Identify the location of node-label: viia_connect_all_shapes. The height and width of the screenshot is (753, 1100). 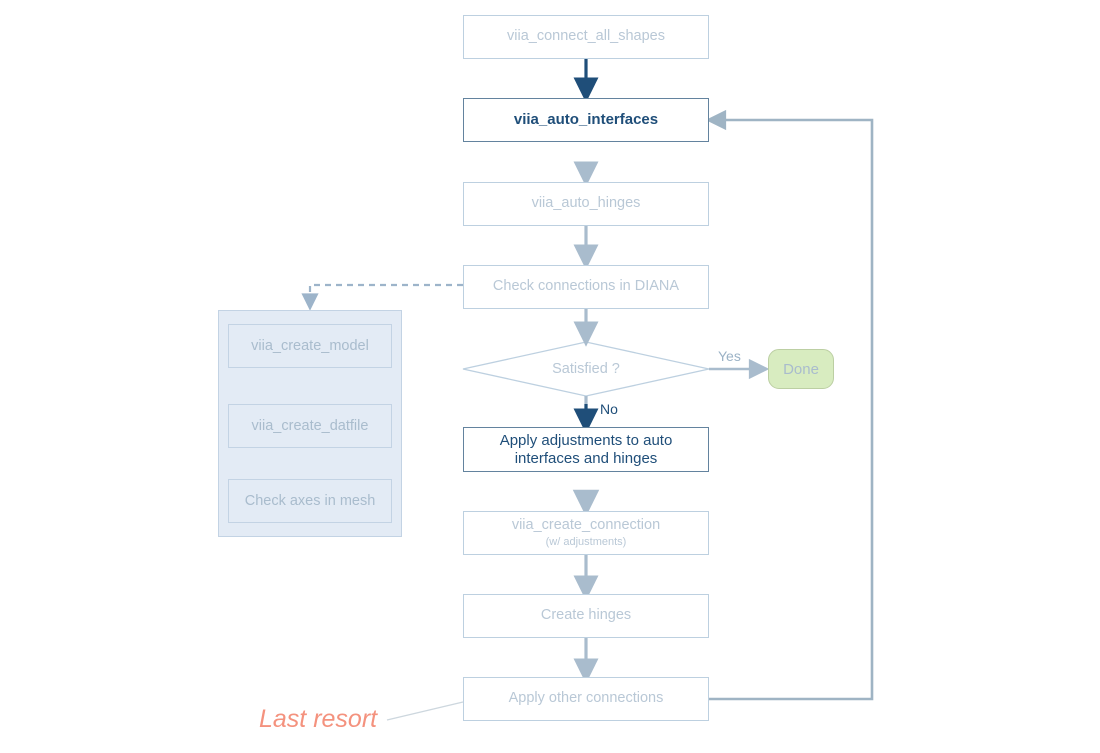
(586, 36).